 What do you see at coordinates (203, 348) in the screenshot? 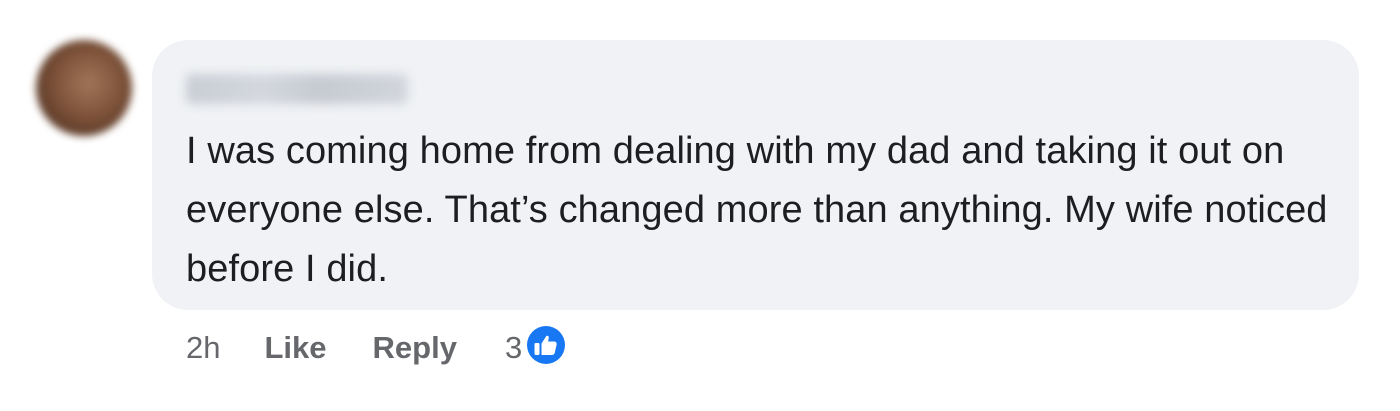
I see `timestamp: 2h` at bounding box center [203, 348].